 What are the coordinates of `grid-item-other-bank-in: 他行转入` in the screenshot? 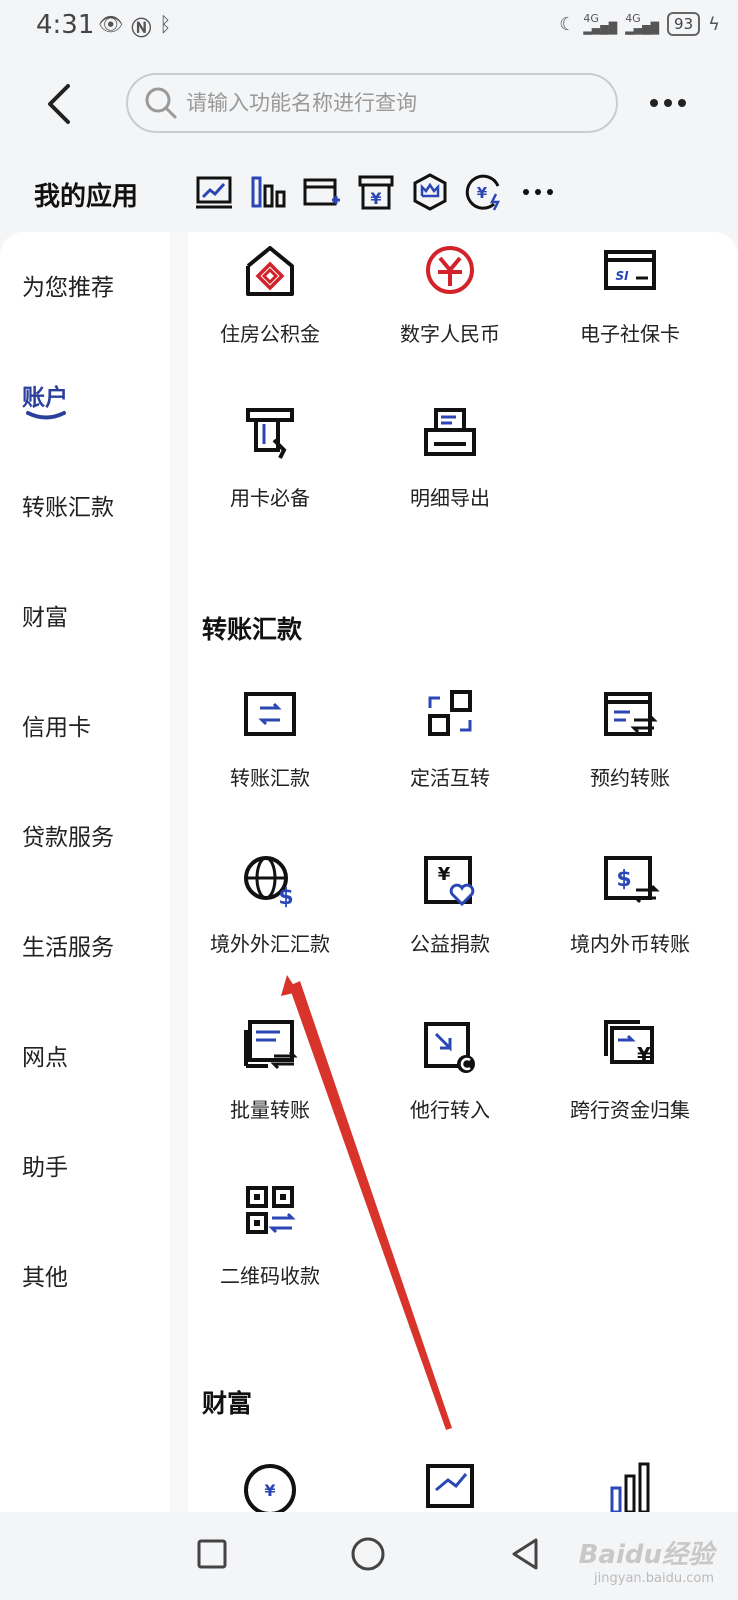 It's located at (450, 1069).